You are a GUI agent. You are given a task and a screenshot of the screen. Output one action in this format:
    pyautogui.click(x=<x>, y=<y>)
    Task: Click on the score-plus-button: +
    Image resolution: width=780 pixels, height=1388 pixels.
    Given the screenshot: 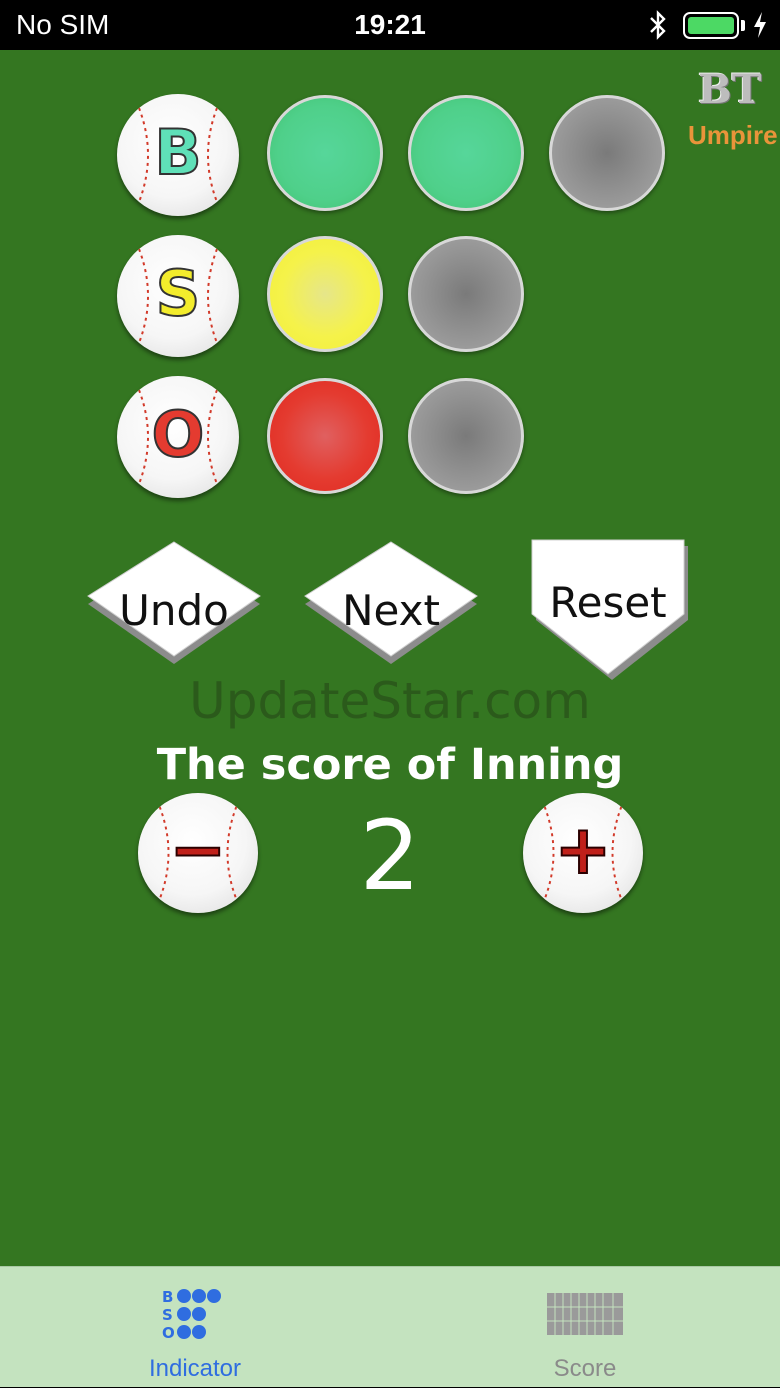 What is the action you would take?
    pyautogui.click(x=583, y=853)
    